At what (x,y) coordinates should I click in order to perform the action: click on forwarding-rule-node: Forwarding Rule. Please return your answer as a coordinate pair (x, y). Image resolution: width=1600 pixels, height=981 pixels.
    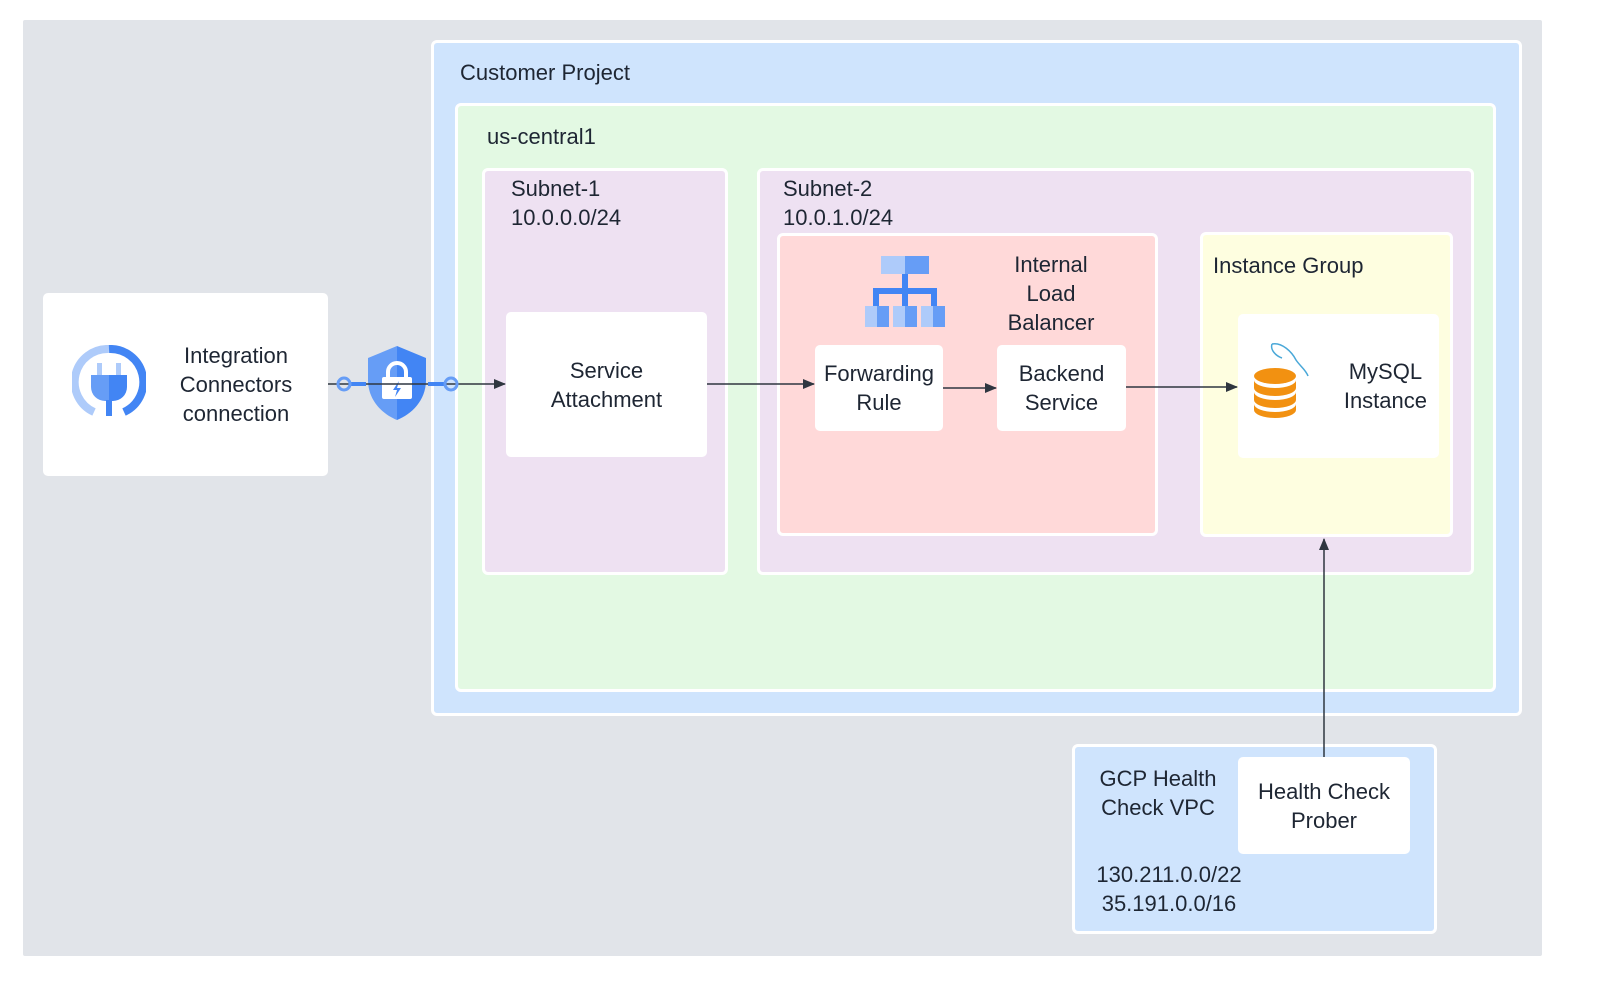
    Looking at the image, I should click on (879, 388).